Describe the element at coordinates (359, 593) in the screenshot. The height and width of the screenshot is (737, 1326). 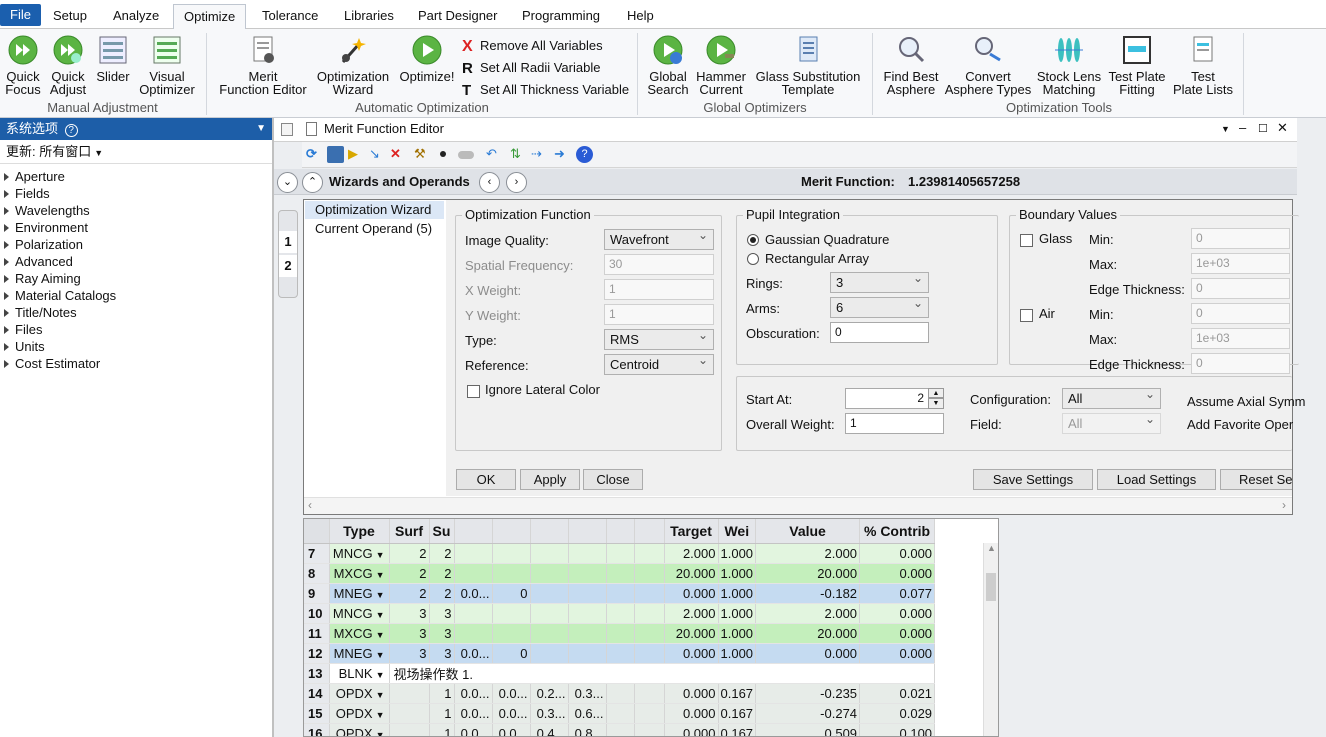
I see `operand-type-cell: MNEG ▼` at that location.